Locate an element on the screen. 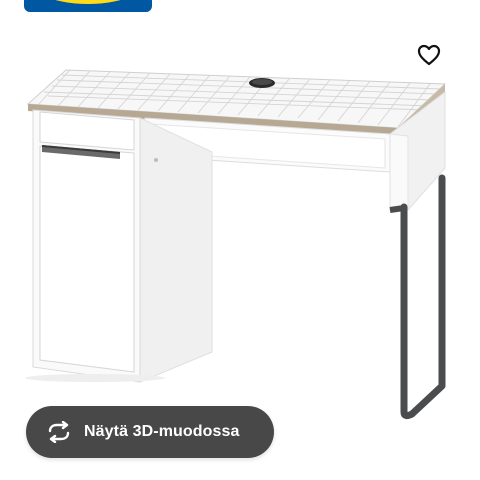  heart-outline-icon is located at coordinates (429, 55).